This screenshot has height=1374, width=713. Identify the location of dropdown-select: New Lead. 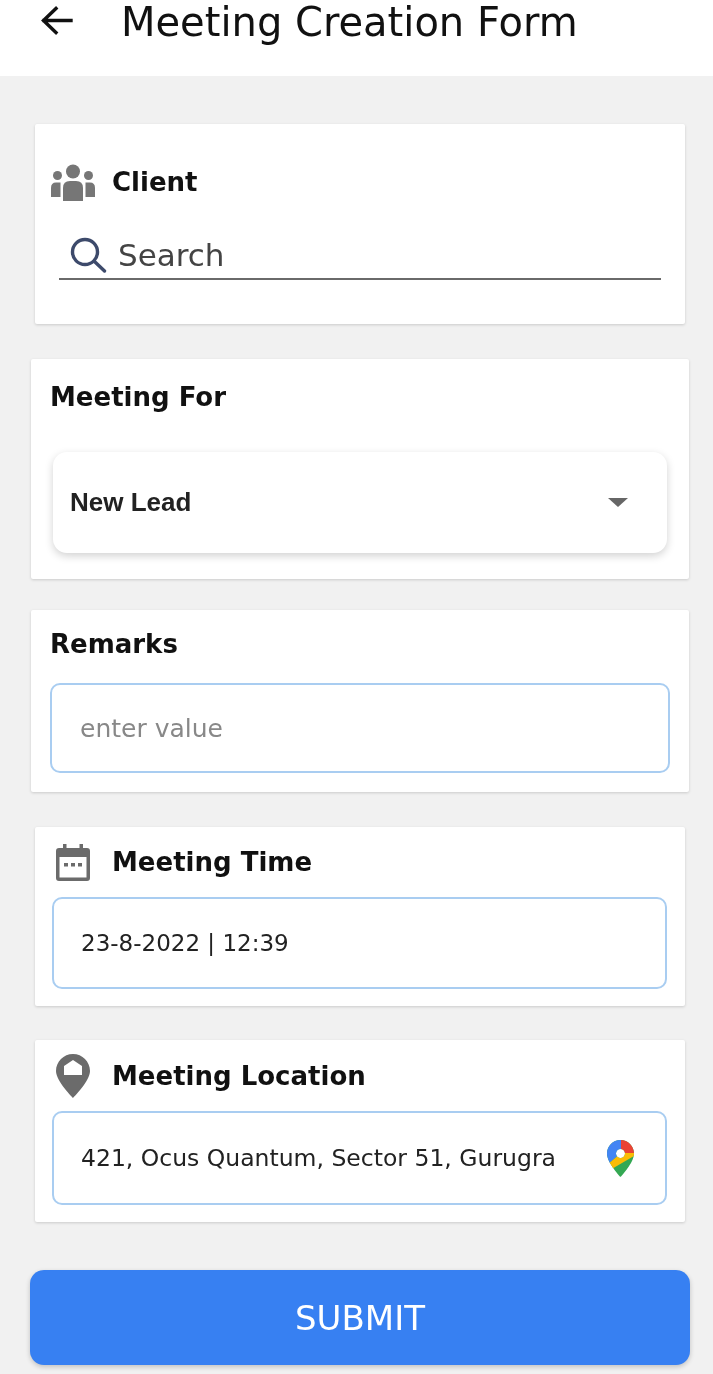
(360, 502).